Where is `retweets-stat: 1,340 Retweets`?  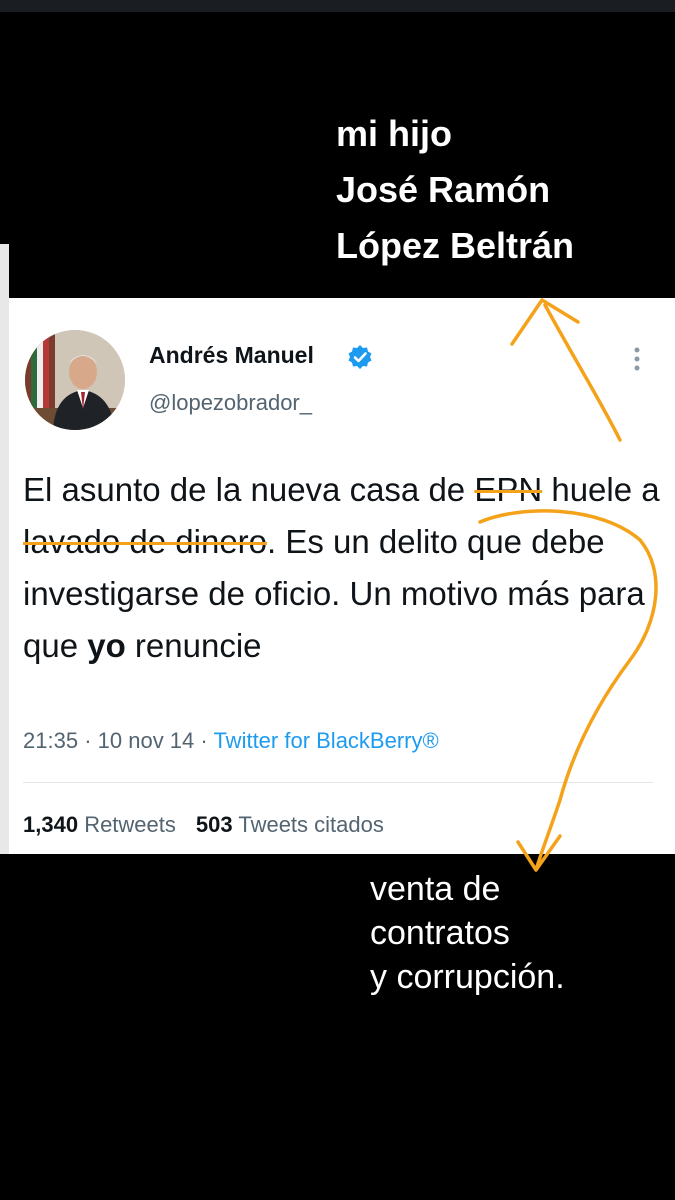 retweets-stat: 1,340 Retweets is located at coordinates (99, 824).